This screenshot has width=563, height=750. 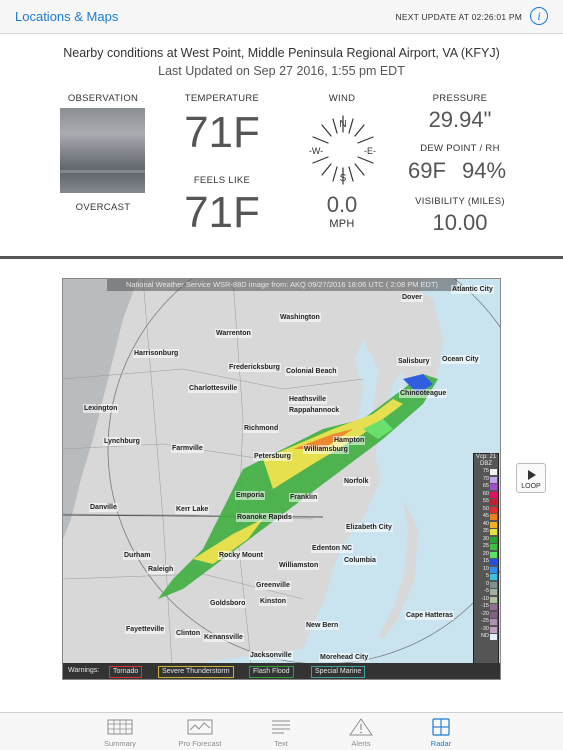 What do you see at coordinates (342, 124) in the screenshot?
I see `compass-n: N` at bounding box center [342, 124].